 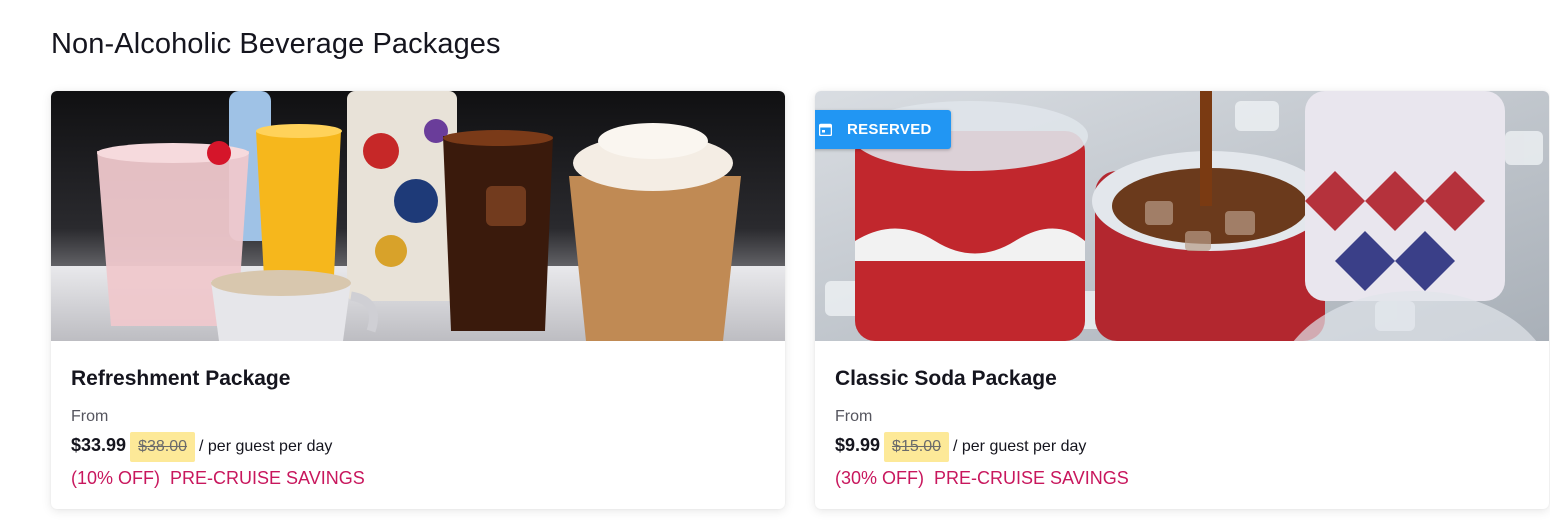 What do you see at coordinates (889, 129) in the screenshot?
I see `reserved-label: RESERVED` at bounding box center [889, 129].